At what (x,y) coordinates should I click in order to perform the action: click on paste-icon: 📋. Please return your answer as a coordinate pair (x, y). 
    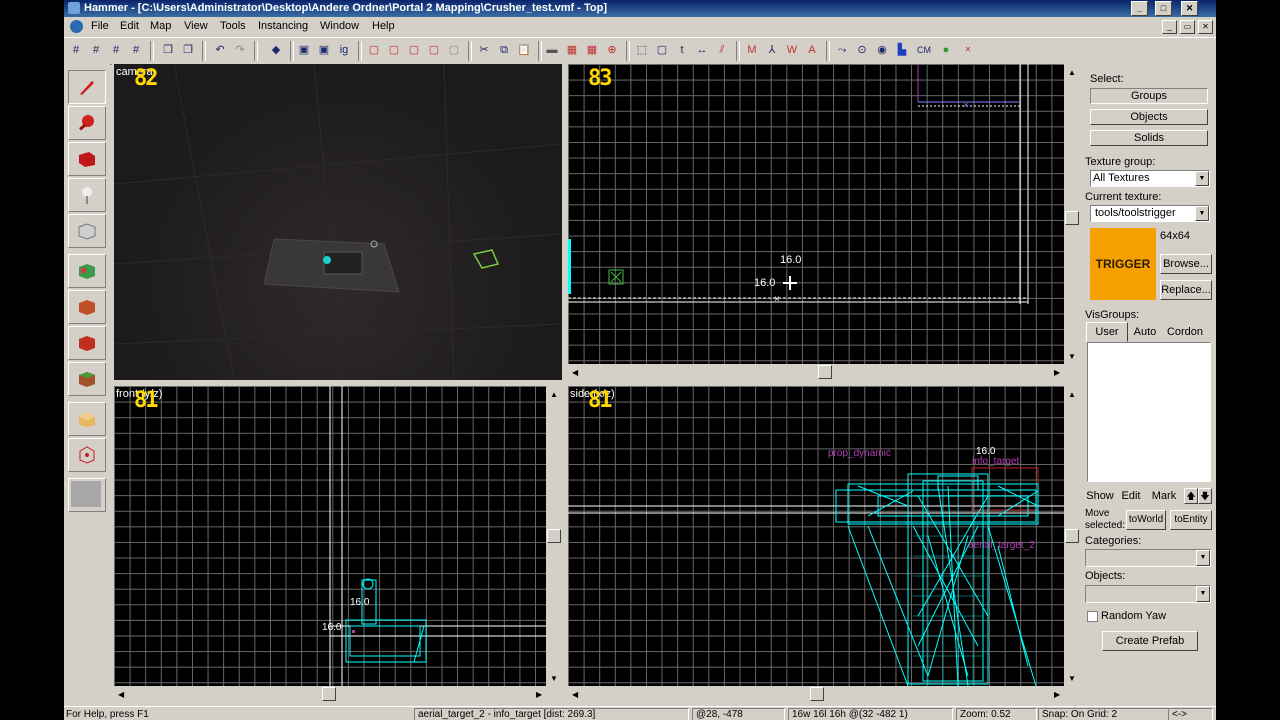
    Looking at the image, I should click on (524, 50).